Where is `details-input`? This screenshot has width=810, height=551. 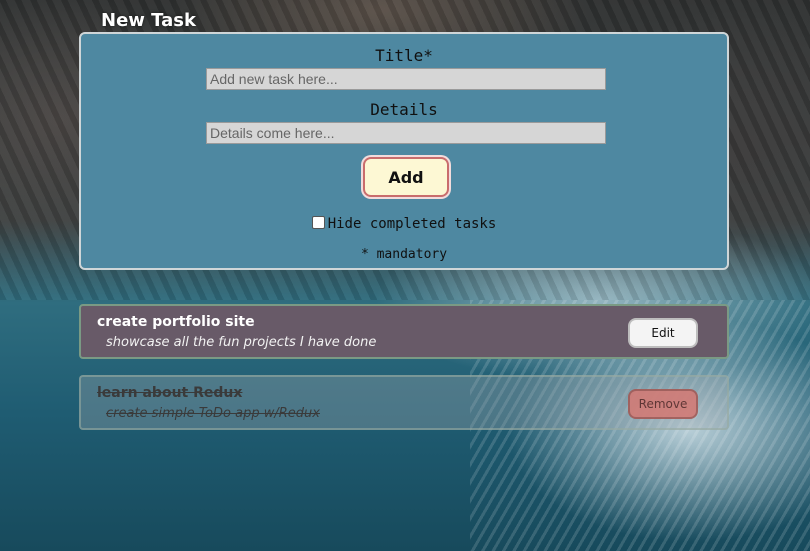 details-input is located at coordinates (406, 133).